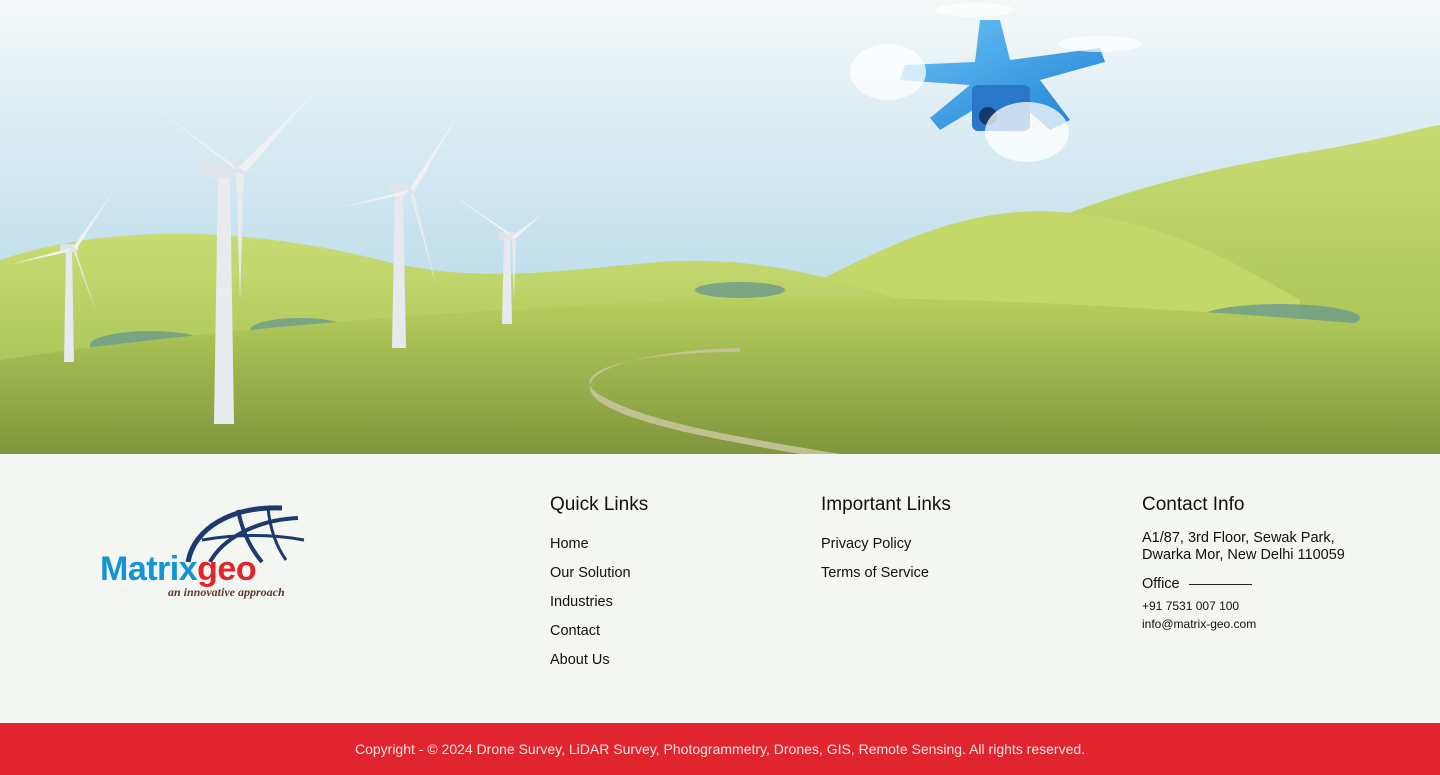  I want to click on logo-word-red: geo, so click(227, 569).